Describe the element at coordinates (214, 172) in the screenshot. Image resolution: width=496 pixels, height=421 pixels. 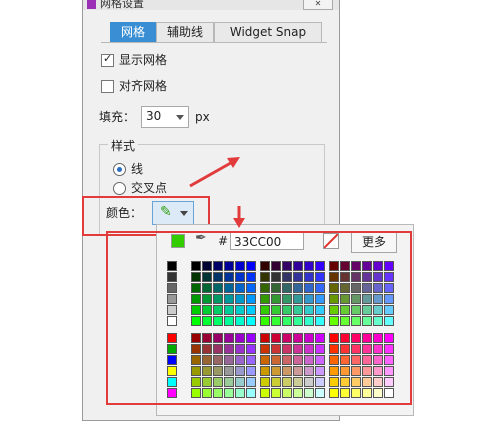
I see `annotation-arrow-diagonal` at that location.